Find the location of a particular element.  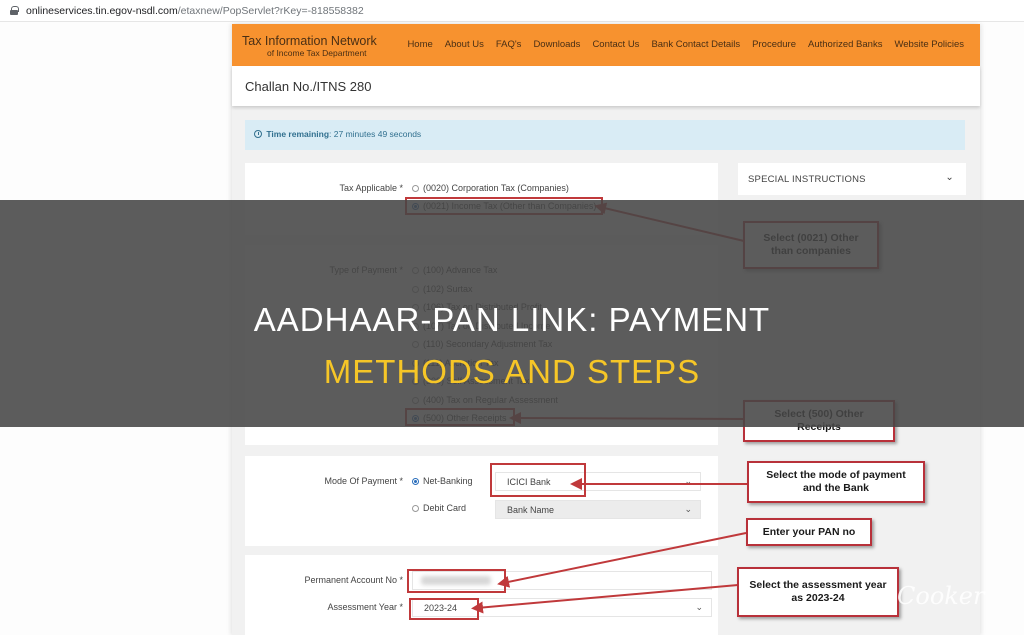

nav-contact-us: Contact Us is located at coordinates (615, 44).